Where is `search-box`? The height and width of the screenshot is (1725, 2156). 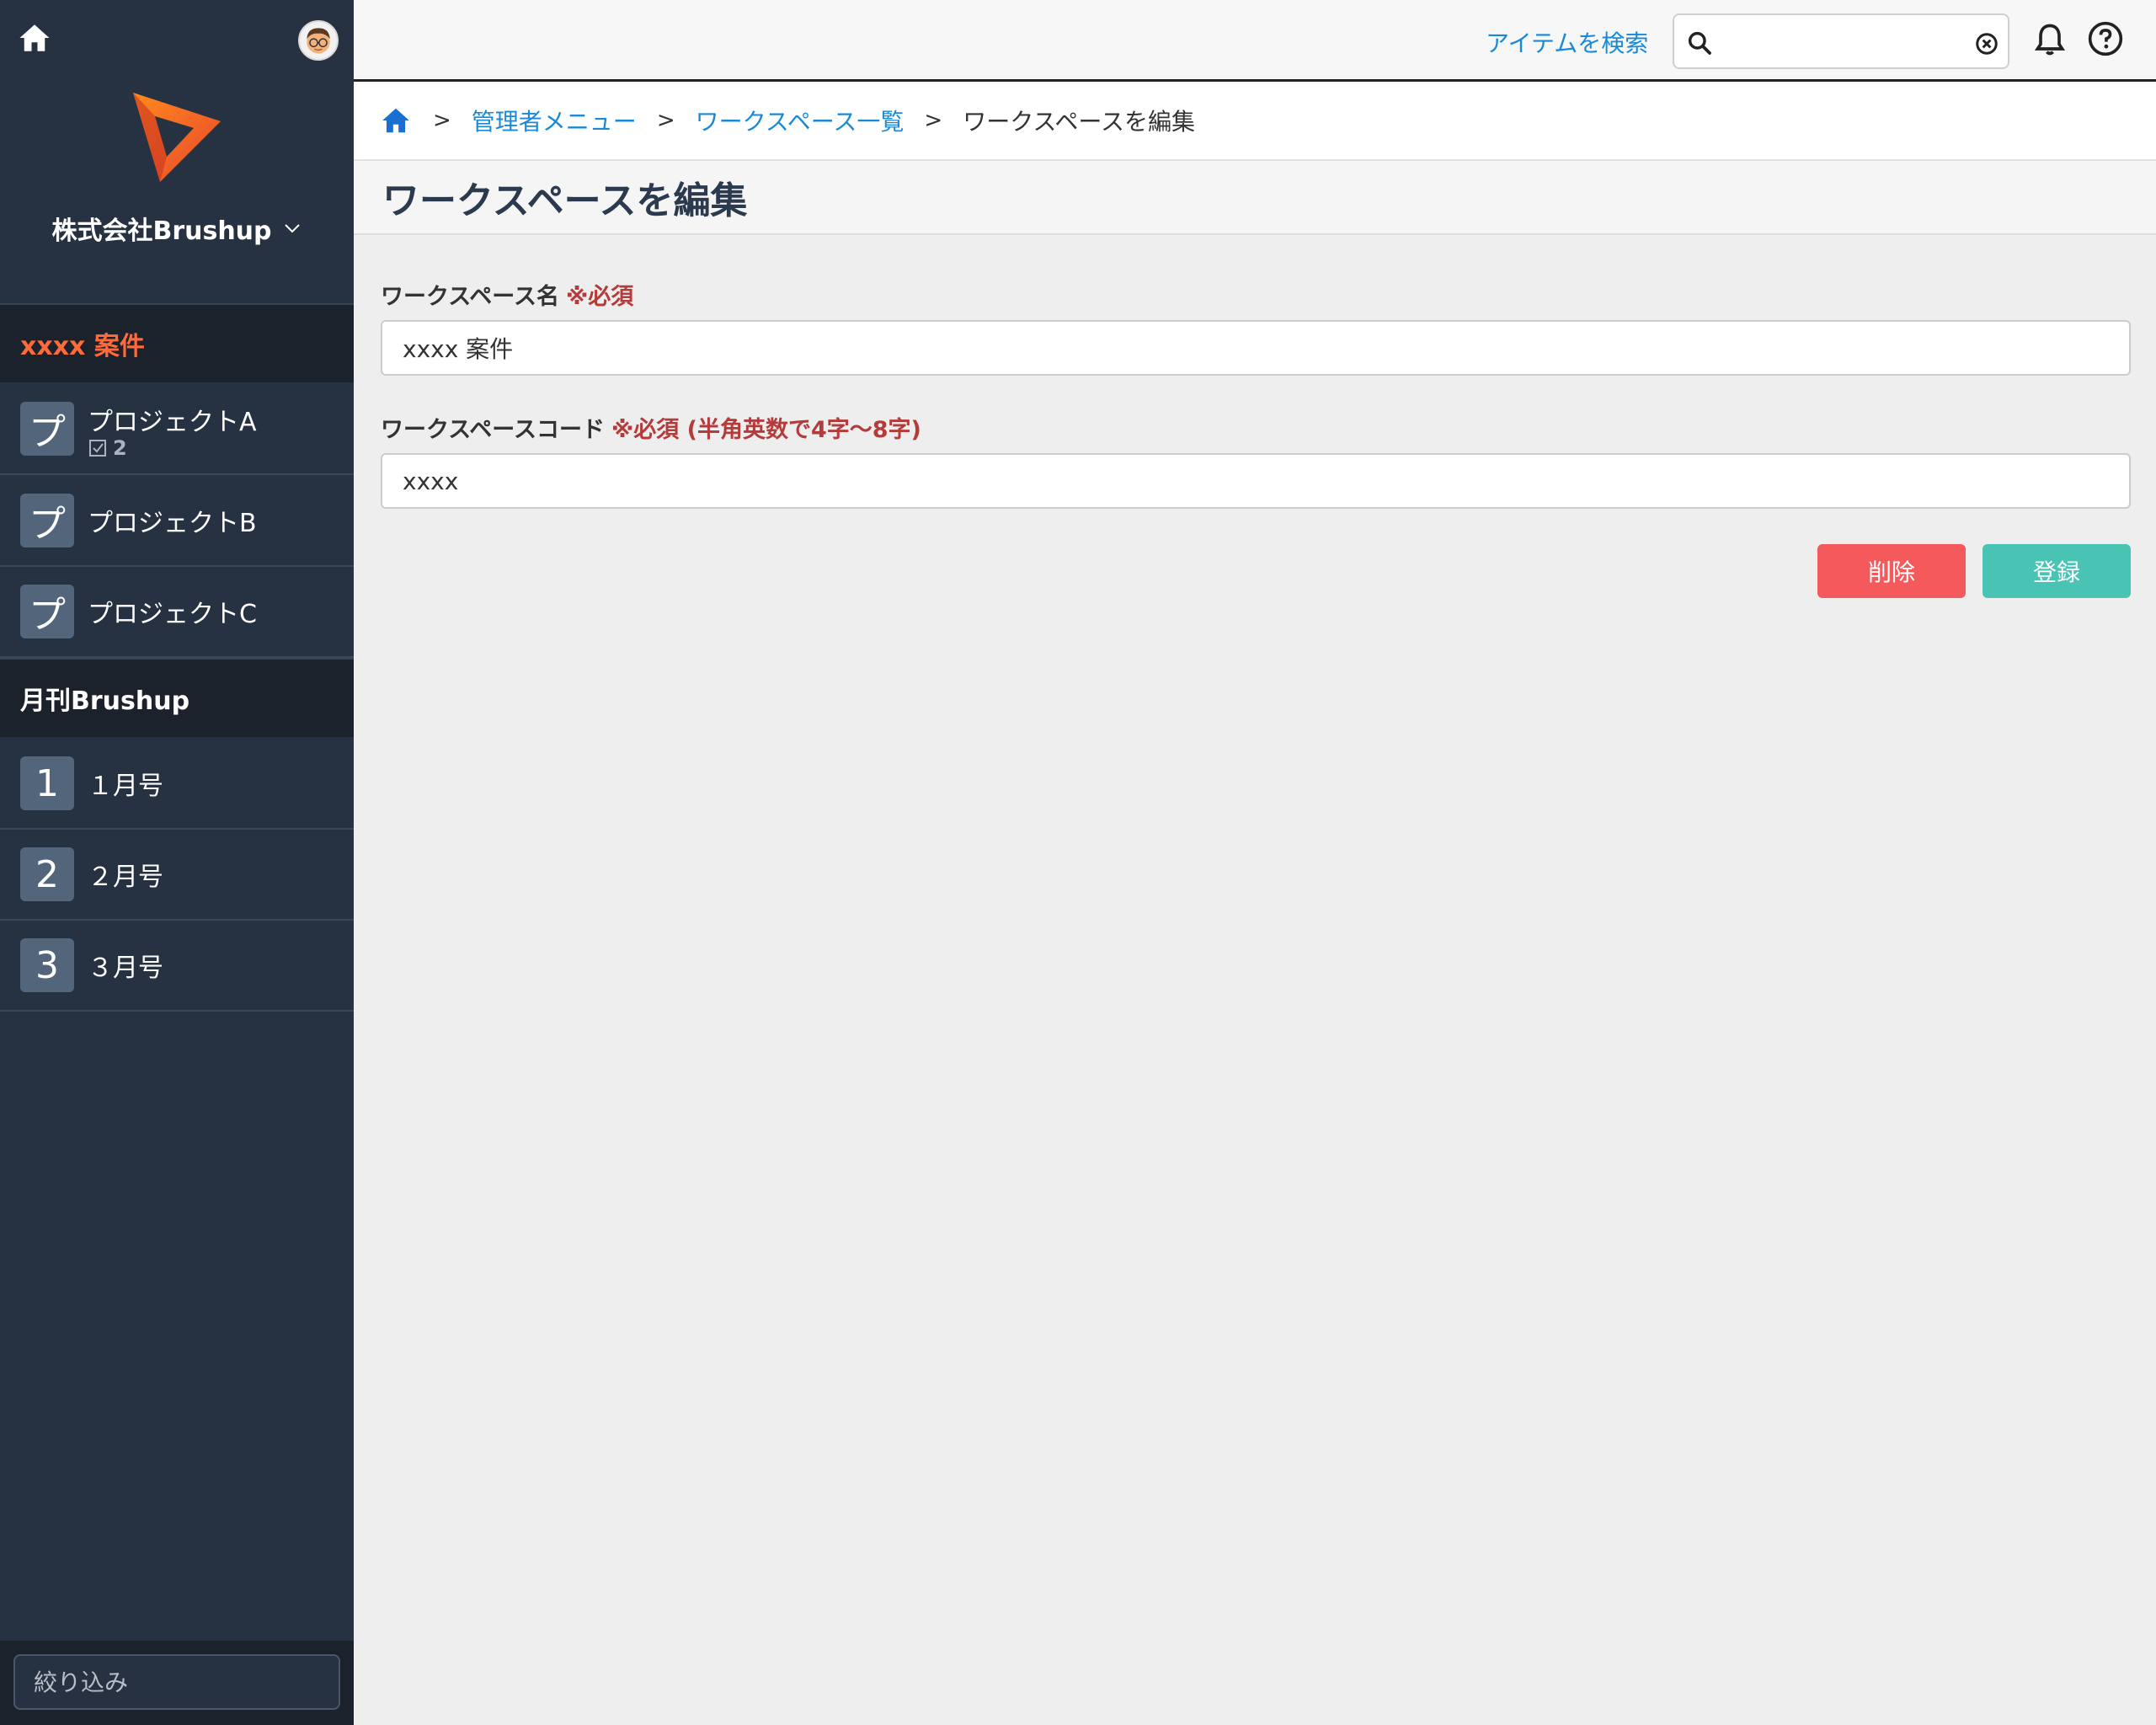
search-box is located at coordinates (1841, 41).